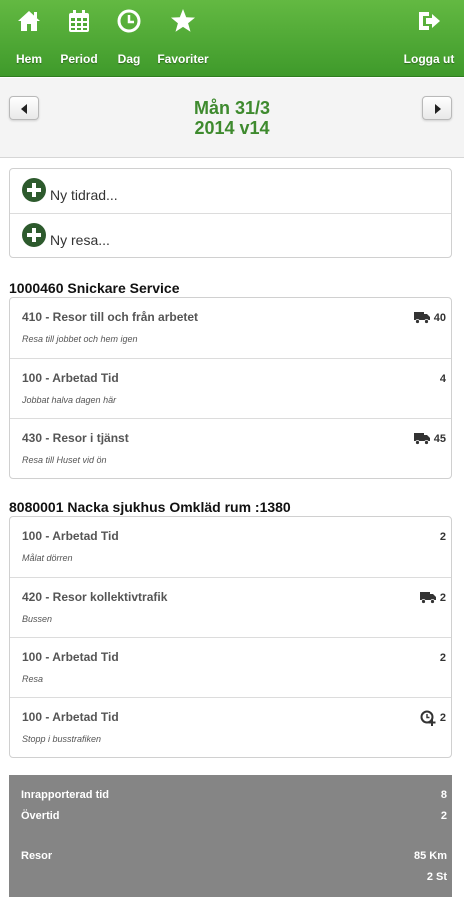 This screenshot has width=464, height=909. I want to click on nav-favorites-label: Favoriter, so click(183, 59).